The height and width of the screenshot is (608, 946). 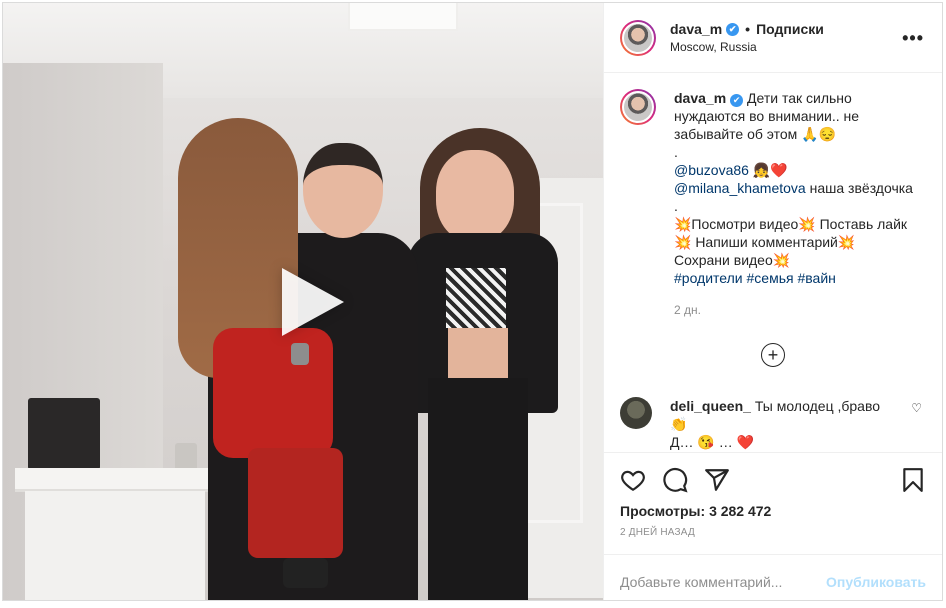 What do you see at coordinates (773, 511) in the screenshot?
I see `view-count: Просмотры: 3 282 472` at bounding box center [773, 511].